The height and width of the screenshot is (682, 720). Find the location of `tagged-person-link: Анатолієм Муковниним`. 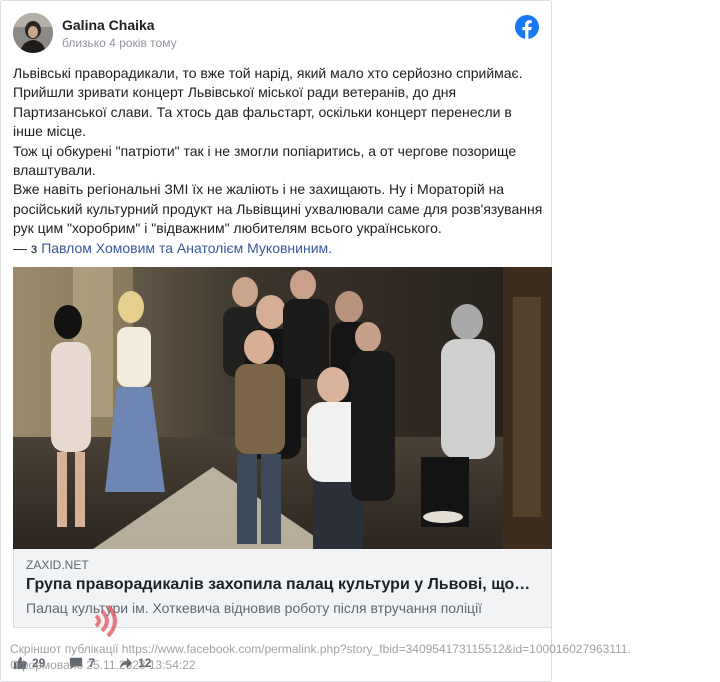

tagged-person-link: Анатолієм Муковниним is located at coordinates (252, 248).